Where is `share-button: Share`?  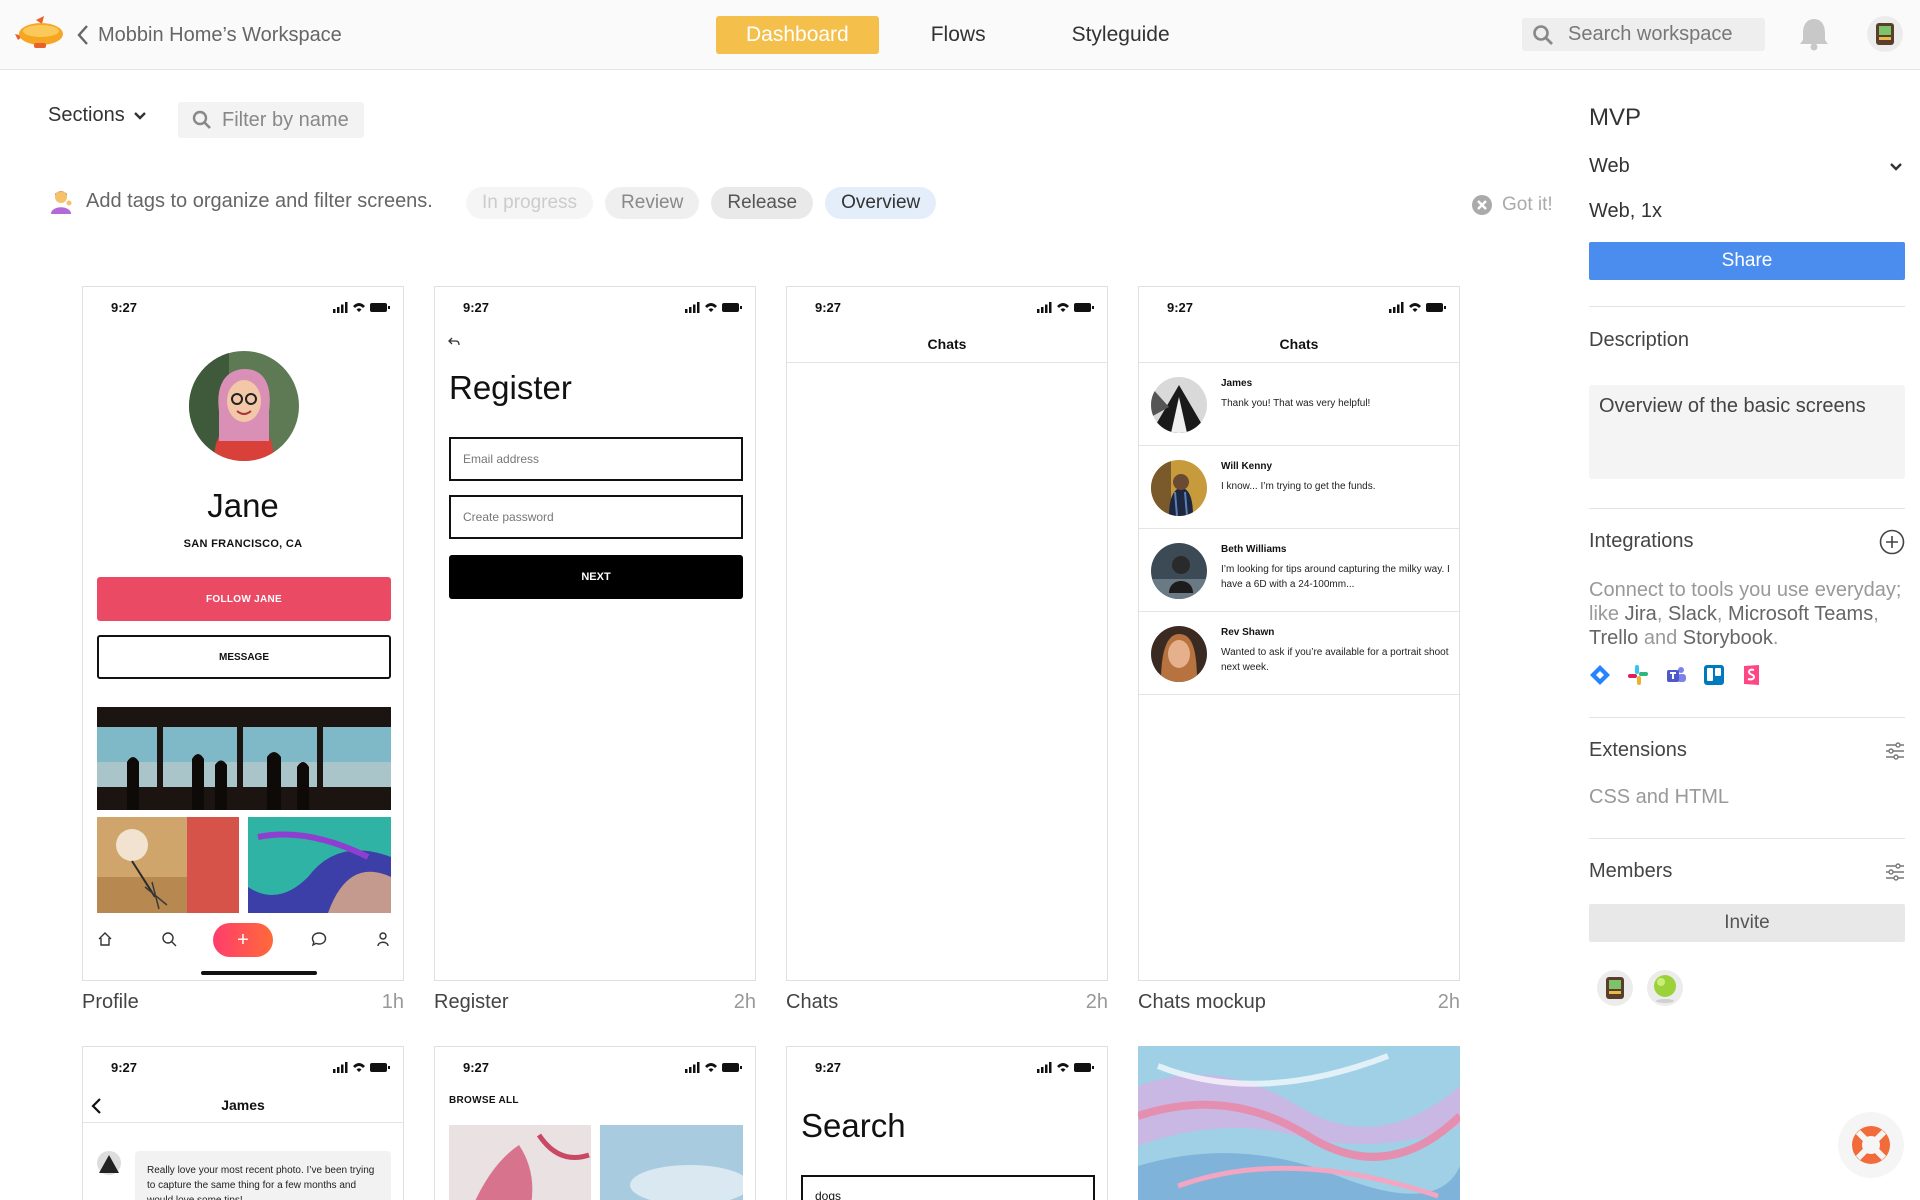
share-button: Share is located at coordinates (1747, 261).